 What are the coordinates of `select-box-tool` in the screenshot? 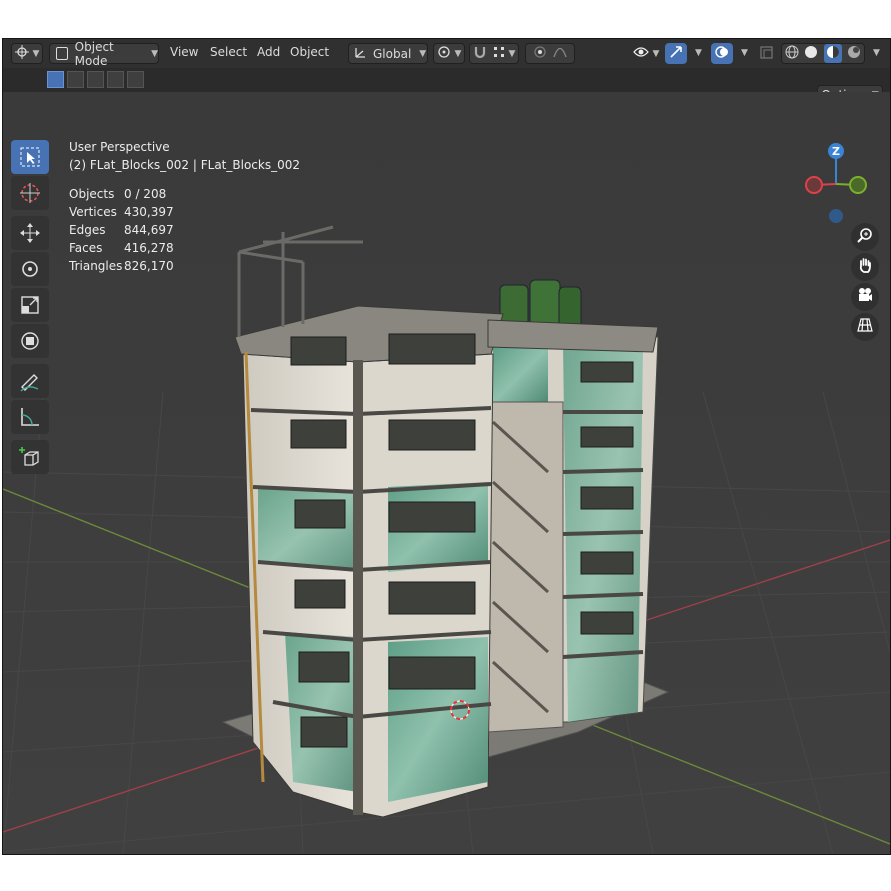 It's located at (30, 157).